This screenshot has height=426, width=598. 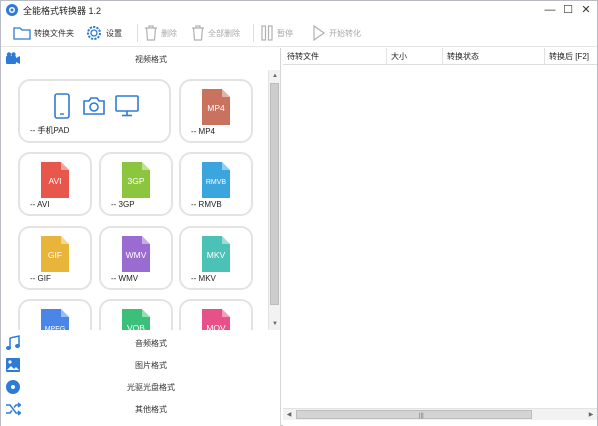 What do you see at coordinates (13, 365) in the screenshot?
I see `image-icon` at bounding box center [13, 365].